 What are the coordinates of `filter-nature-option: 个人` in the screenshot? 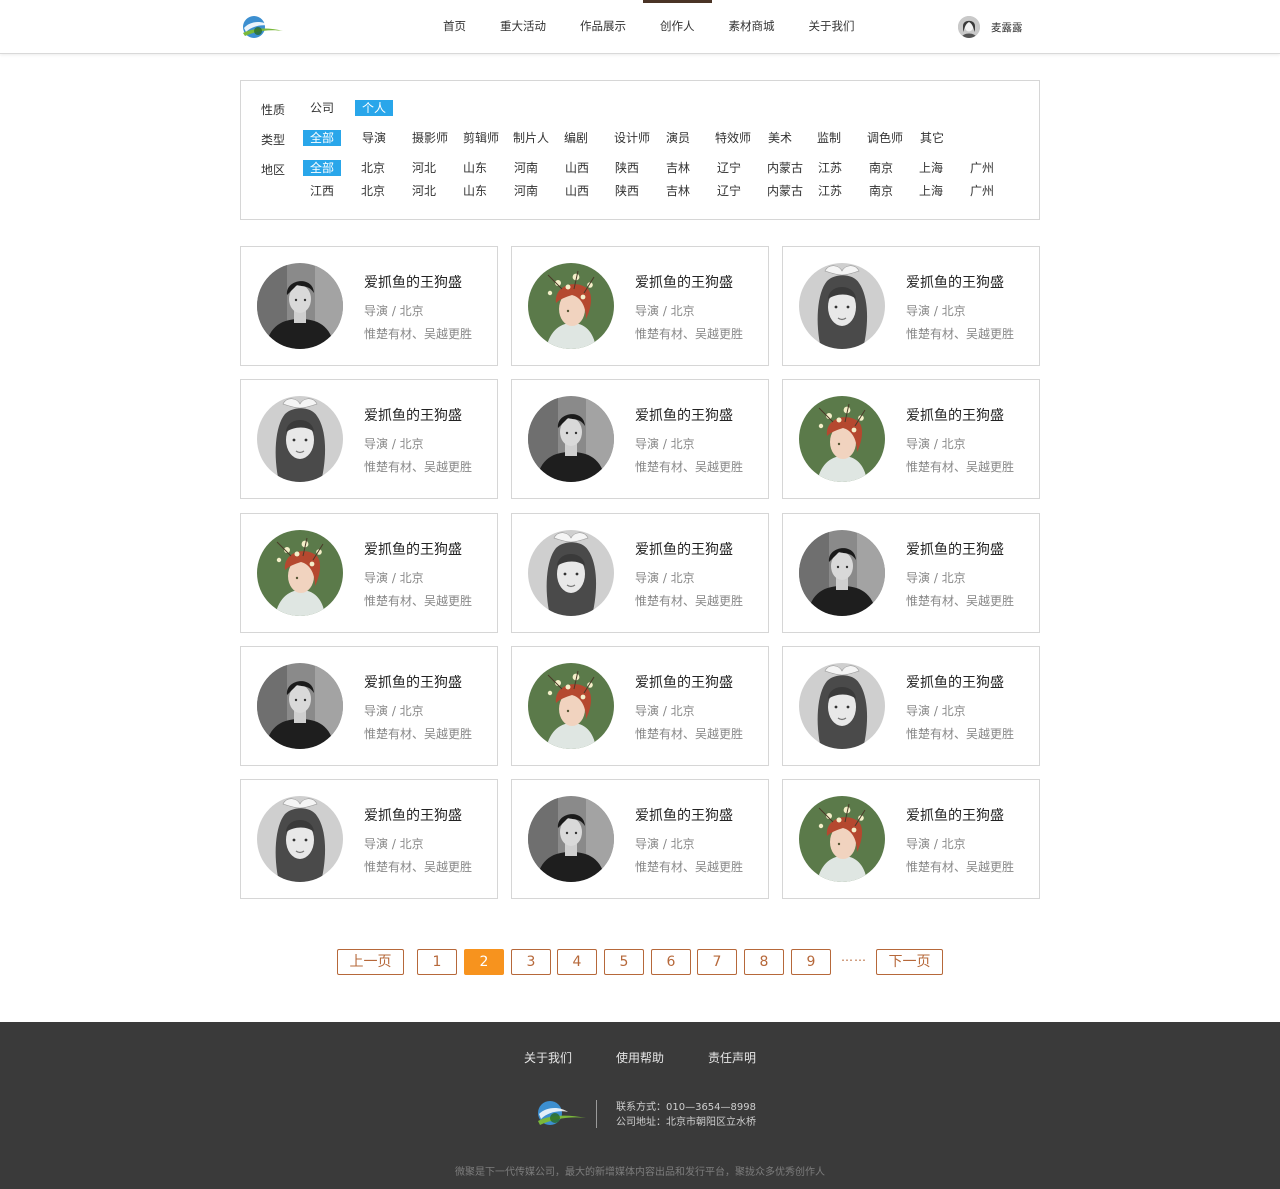 It's located at (374, 108).